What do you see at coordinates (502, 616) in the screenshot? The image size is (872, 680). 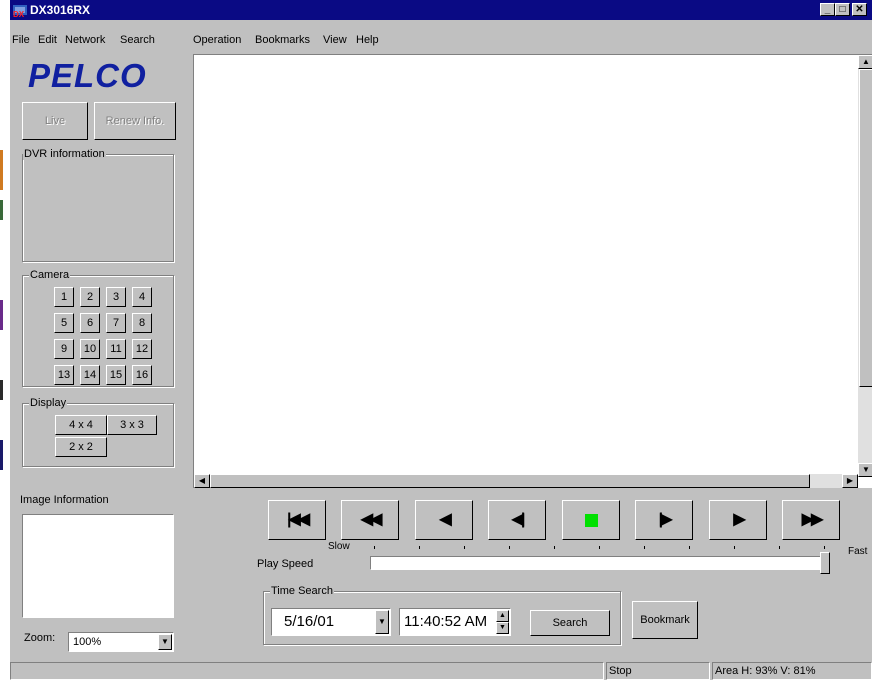 I see `time-up-icon: ▲` at bounding box center [502, 616].